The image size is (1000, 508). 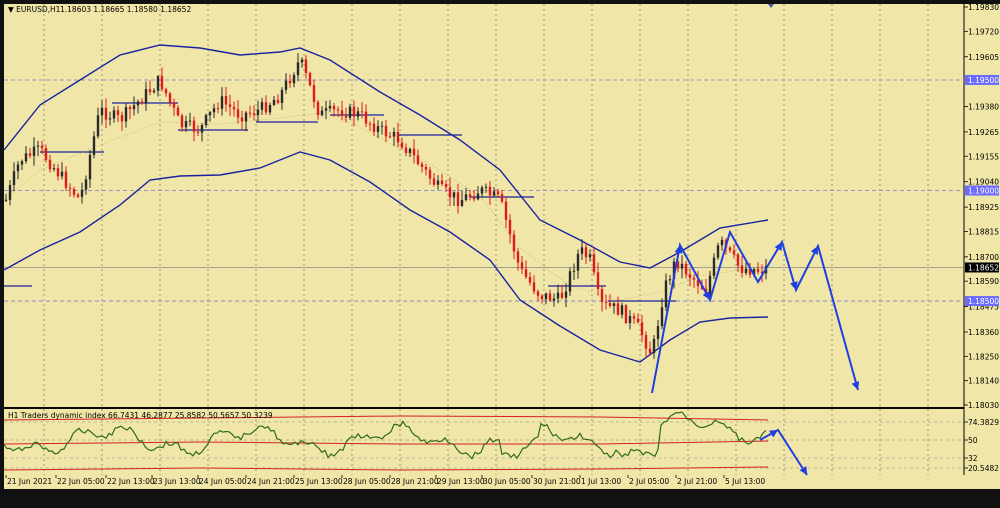 What do you see at coordinates (983, 231) in the screenshot?
I see `price-tick-label: 1.18815` at bounding box center [983, 231].